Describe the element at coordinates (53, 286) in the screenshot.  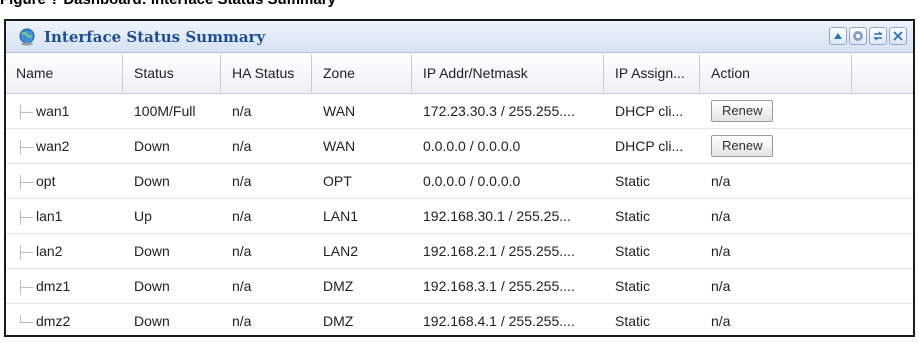
I see `interface-name: dmz1` at that location.